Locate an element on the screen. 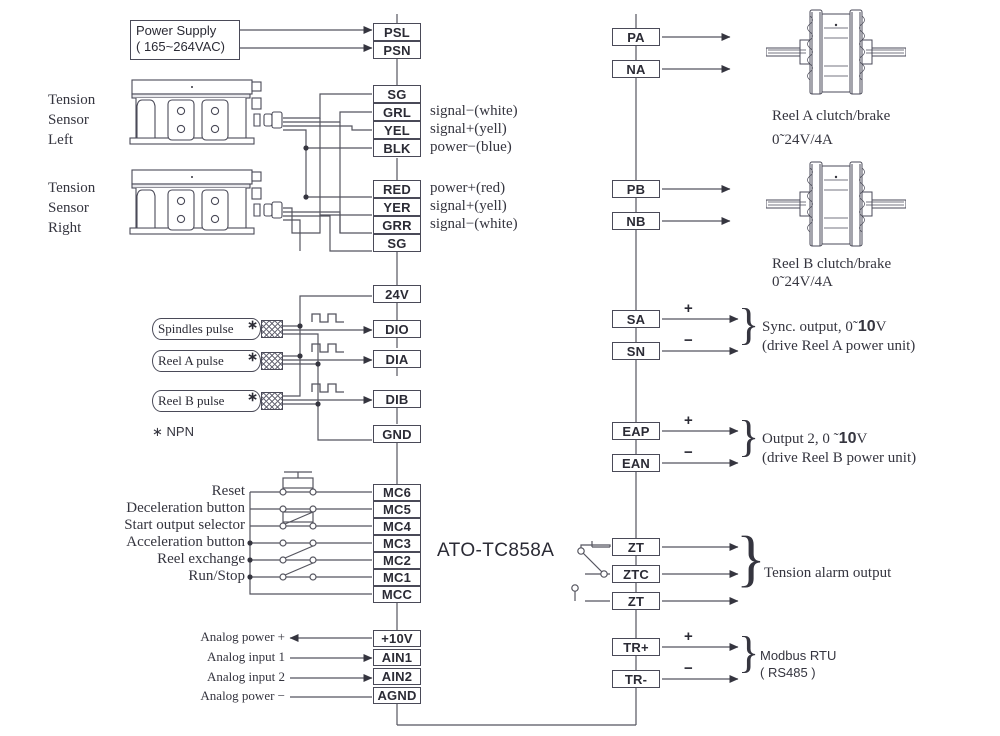 Image resolution: width=1000 pixels, height=736 pixels. terminal-dia: DIA is located at coordinates (397, 359).